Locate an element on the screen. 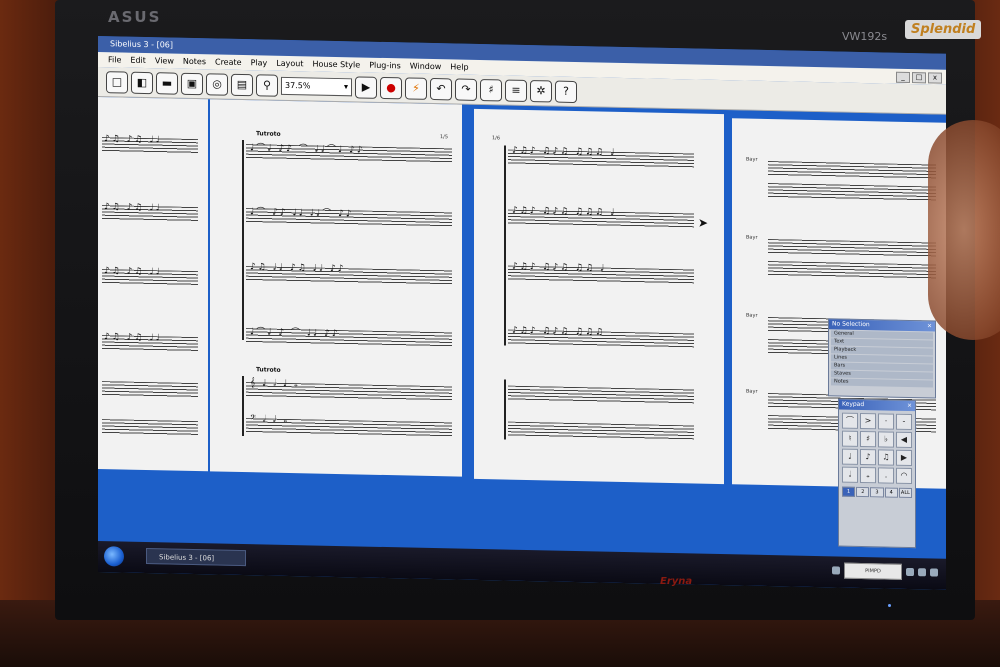  keypad-key: ▶ is located at coordinates (904, 458).